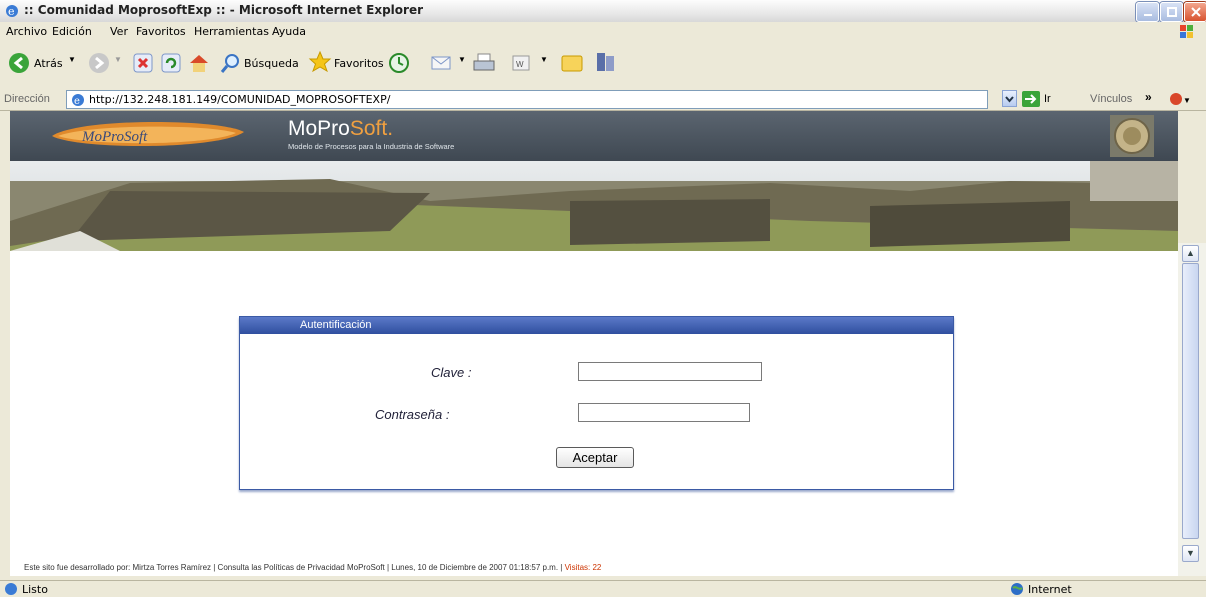 The image size is (1206, 597). What do you see at coordinates (27, 99) in the screenshot?
I see `address-label: Dirección` at bounding box center [27, 99].